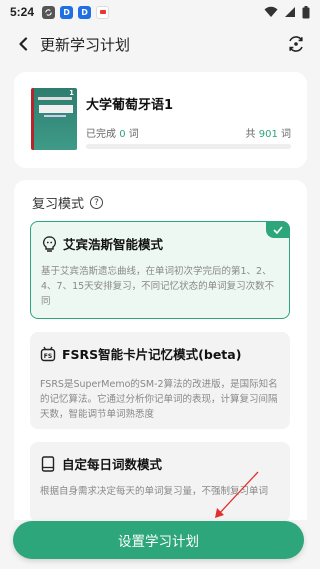  I want to click on page-title: 更新学习计划, so click(85, 44).